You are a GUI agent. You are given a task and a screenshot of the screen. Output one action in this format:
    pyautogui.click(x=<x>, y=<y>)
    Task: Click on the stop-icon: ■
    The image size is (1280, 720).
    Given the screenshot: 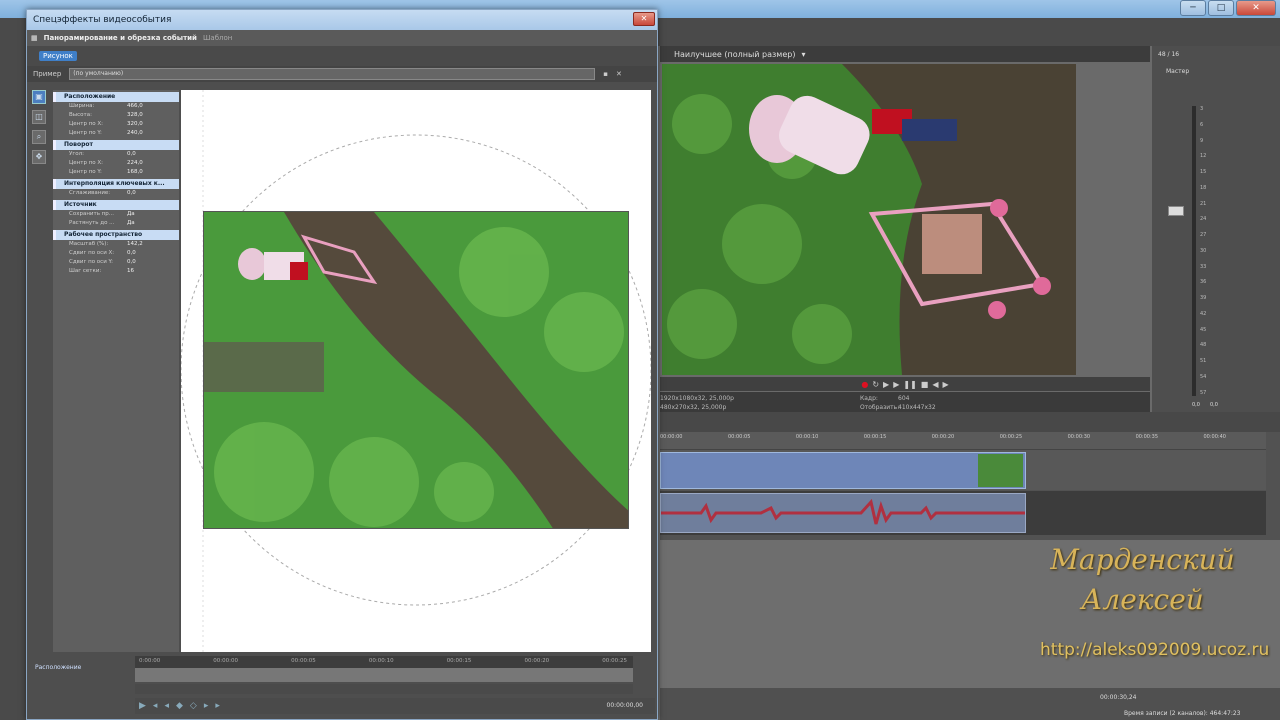 What is the action you would take?
    pyautogui.click(x=925, y=384)
    